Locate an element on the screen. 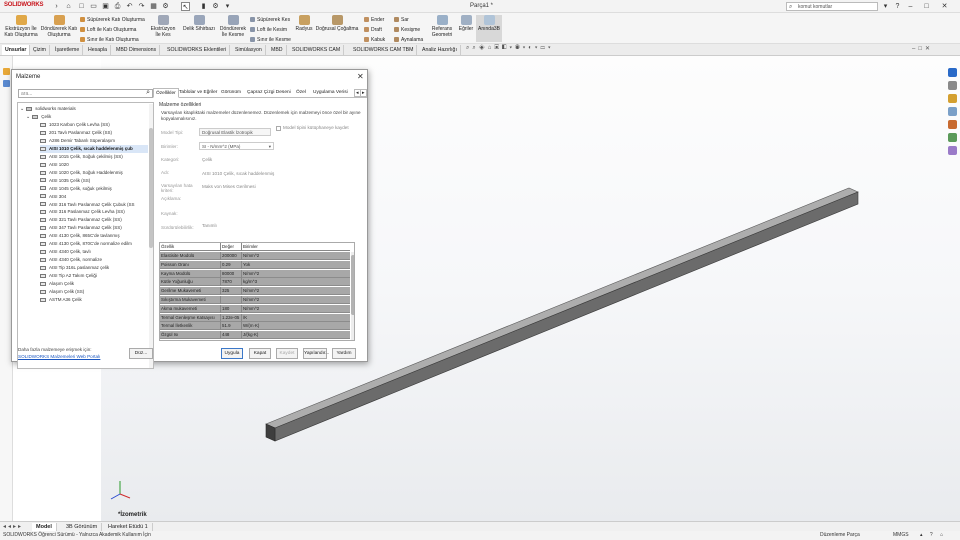  tab-custom: Özel is located at coordinates (301, 93).